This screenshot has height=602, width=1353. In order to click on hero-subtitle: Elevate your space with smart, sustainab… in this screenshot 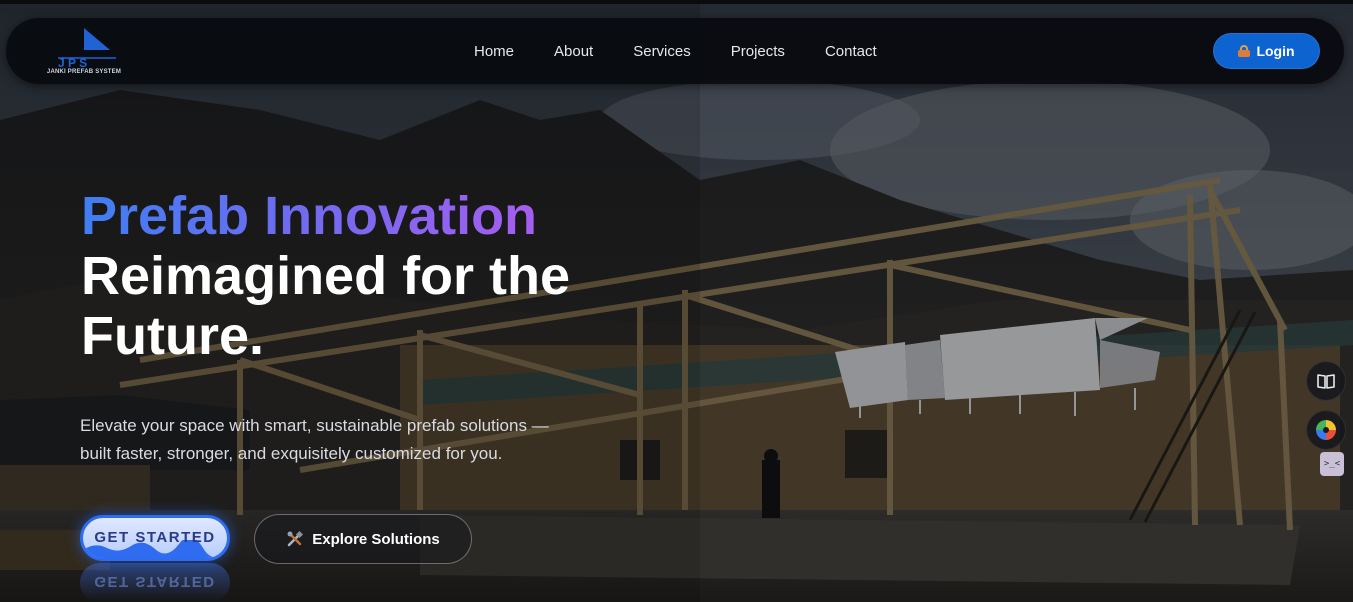, I will do `click(340, 440)`.